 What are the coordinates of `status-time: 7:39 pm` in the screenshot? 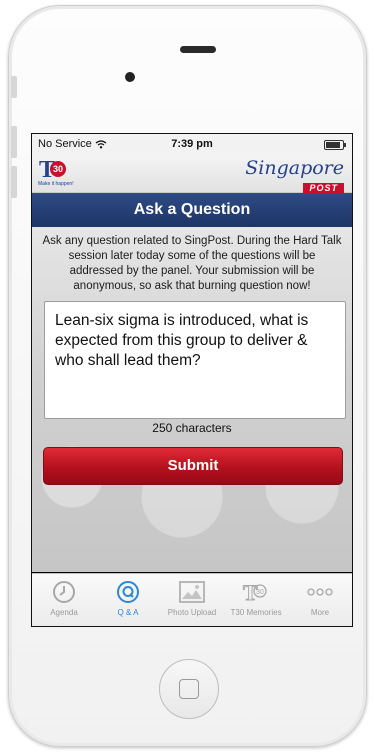 It's located at (192, 144).